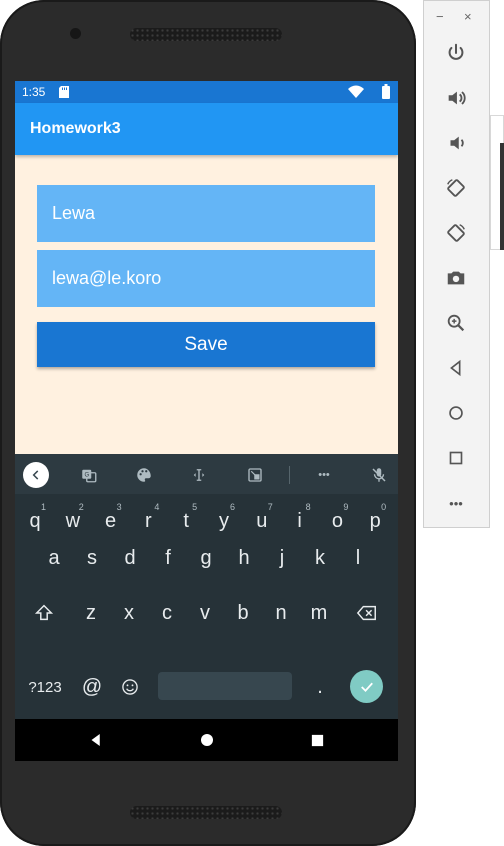  I want to click on camera-icon, so click(456, 278).